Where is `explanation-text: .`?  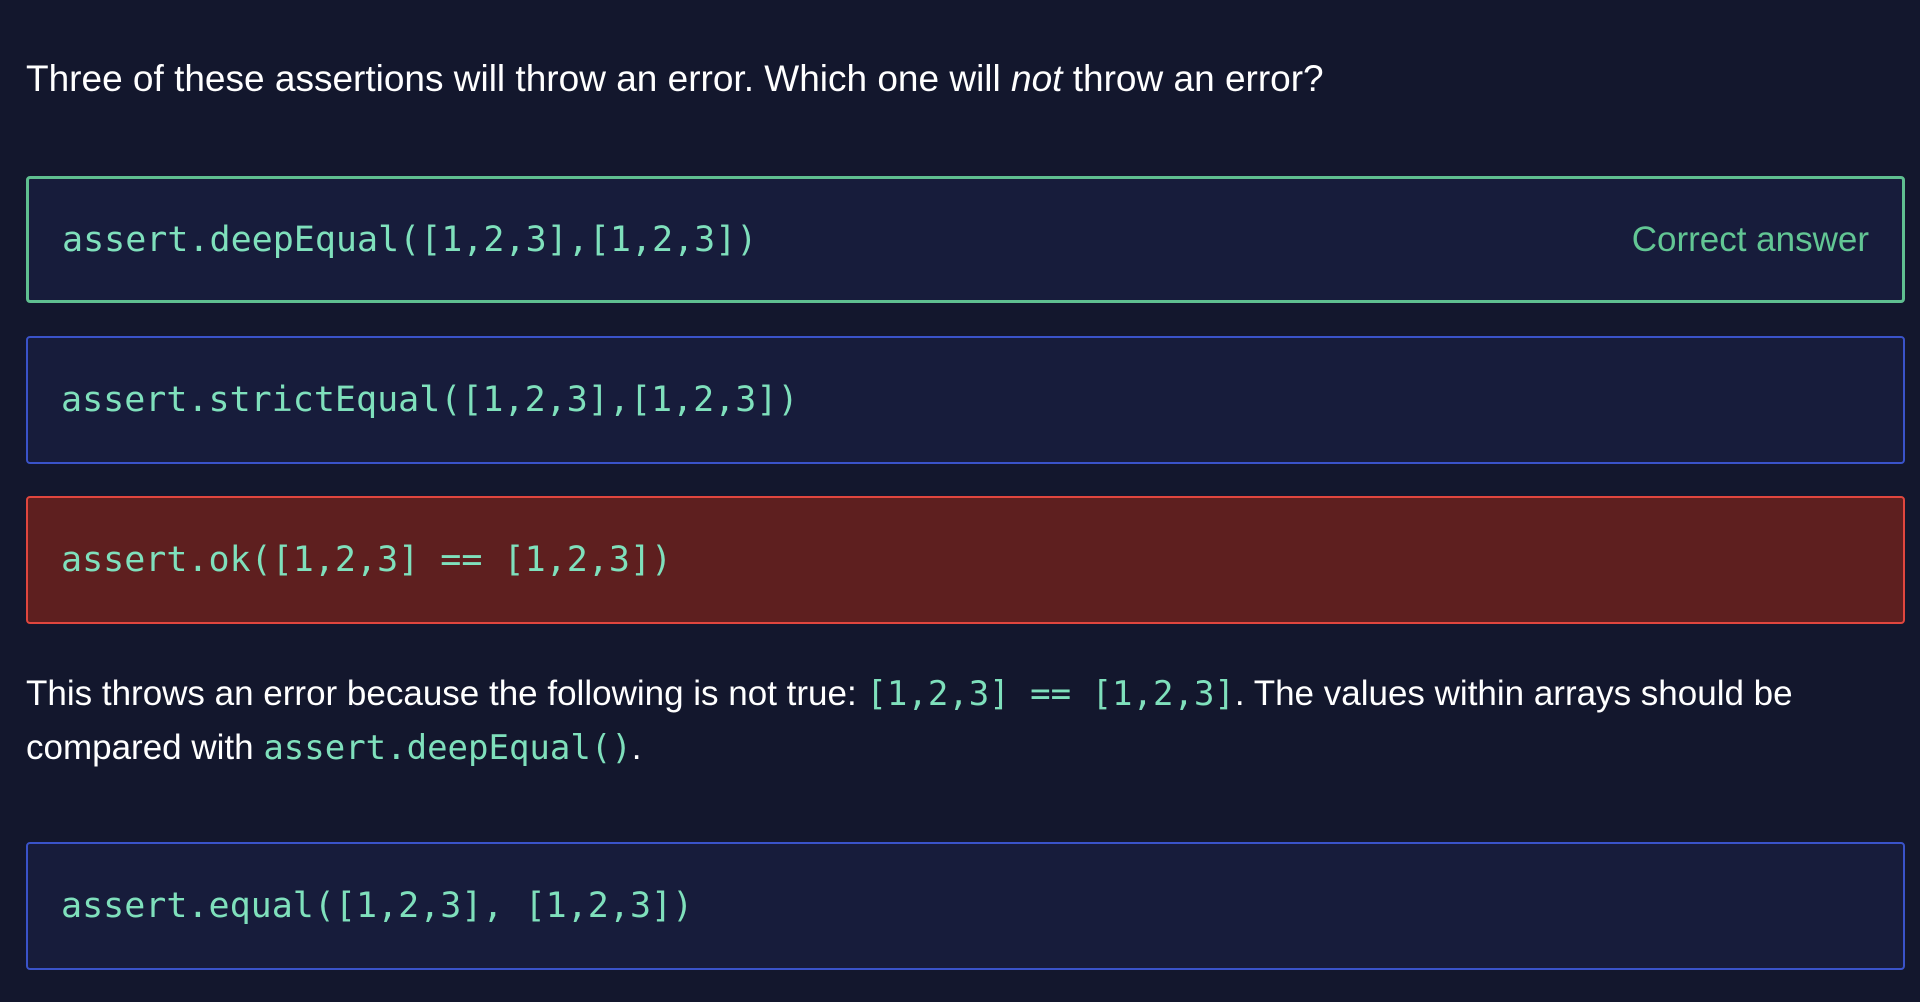 explanation-text: . is located at coordinates (636, 747).